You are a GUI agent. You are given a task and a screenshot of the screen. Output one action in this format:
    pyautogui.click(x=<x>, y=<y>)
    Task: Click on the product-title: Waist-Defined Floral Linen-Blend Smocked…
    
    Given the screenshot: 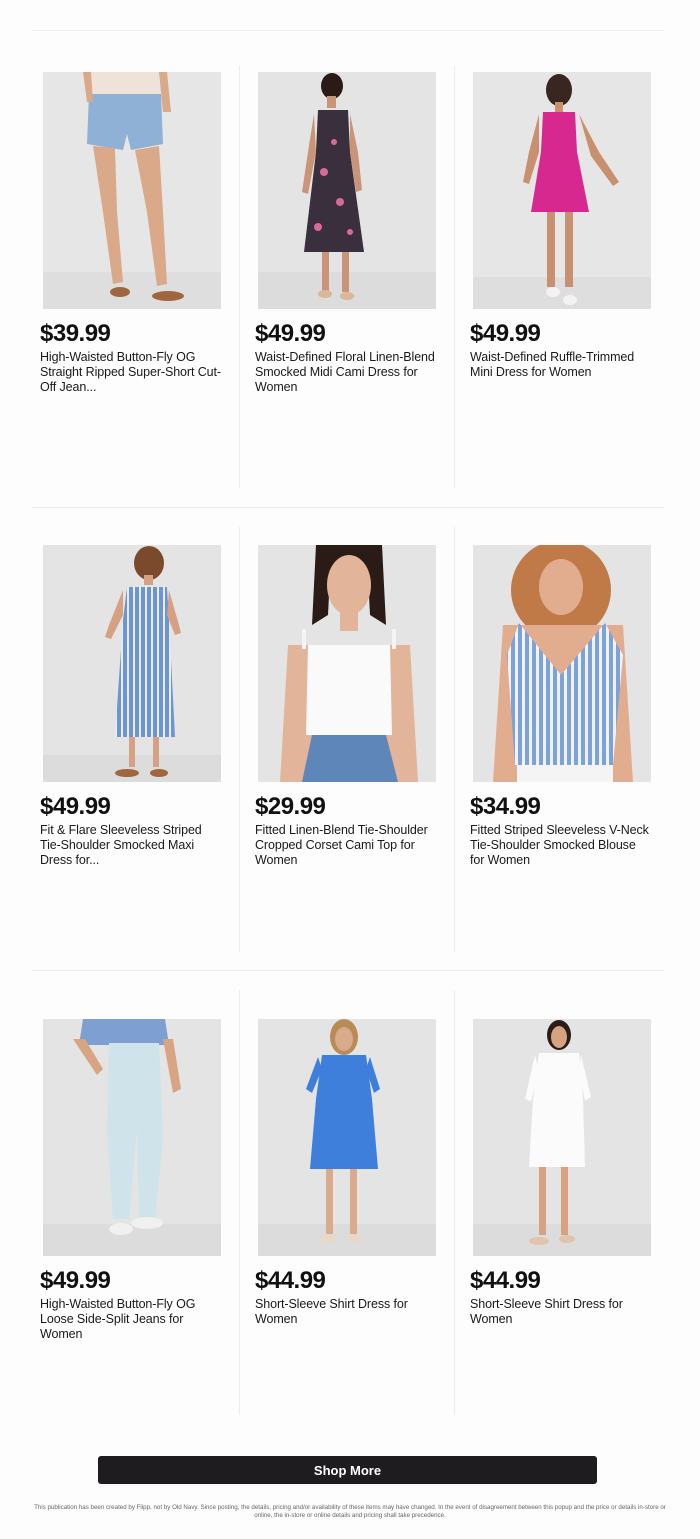 What is the action you would take?
    pyautogui.click(x=346, y=372)
    